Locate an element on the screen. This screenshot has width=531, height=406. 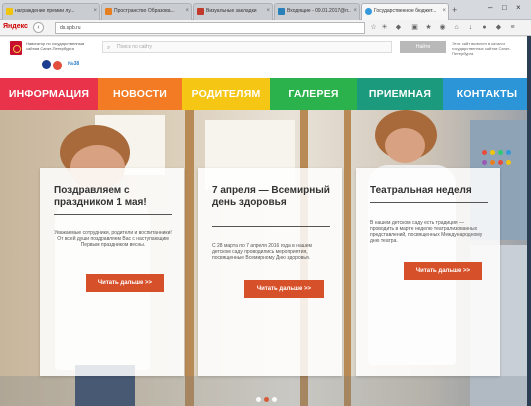
weather-icon: ☀ is located at coordinates (384, 27).